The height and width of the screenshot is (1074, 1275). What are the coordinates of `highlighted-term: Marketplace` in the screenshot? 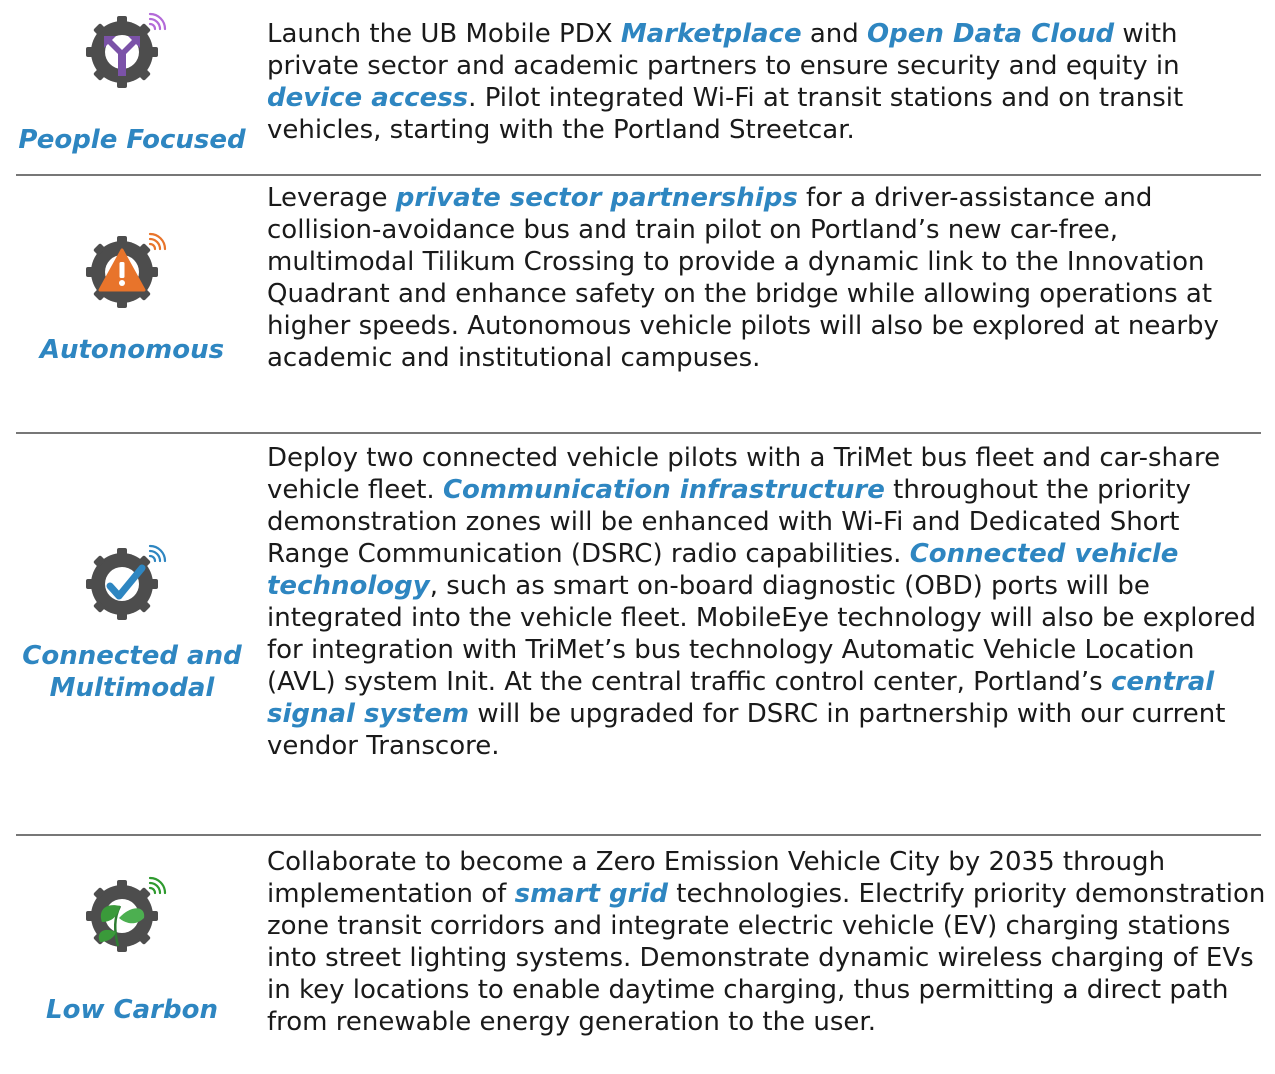 It's located at (711, 34).